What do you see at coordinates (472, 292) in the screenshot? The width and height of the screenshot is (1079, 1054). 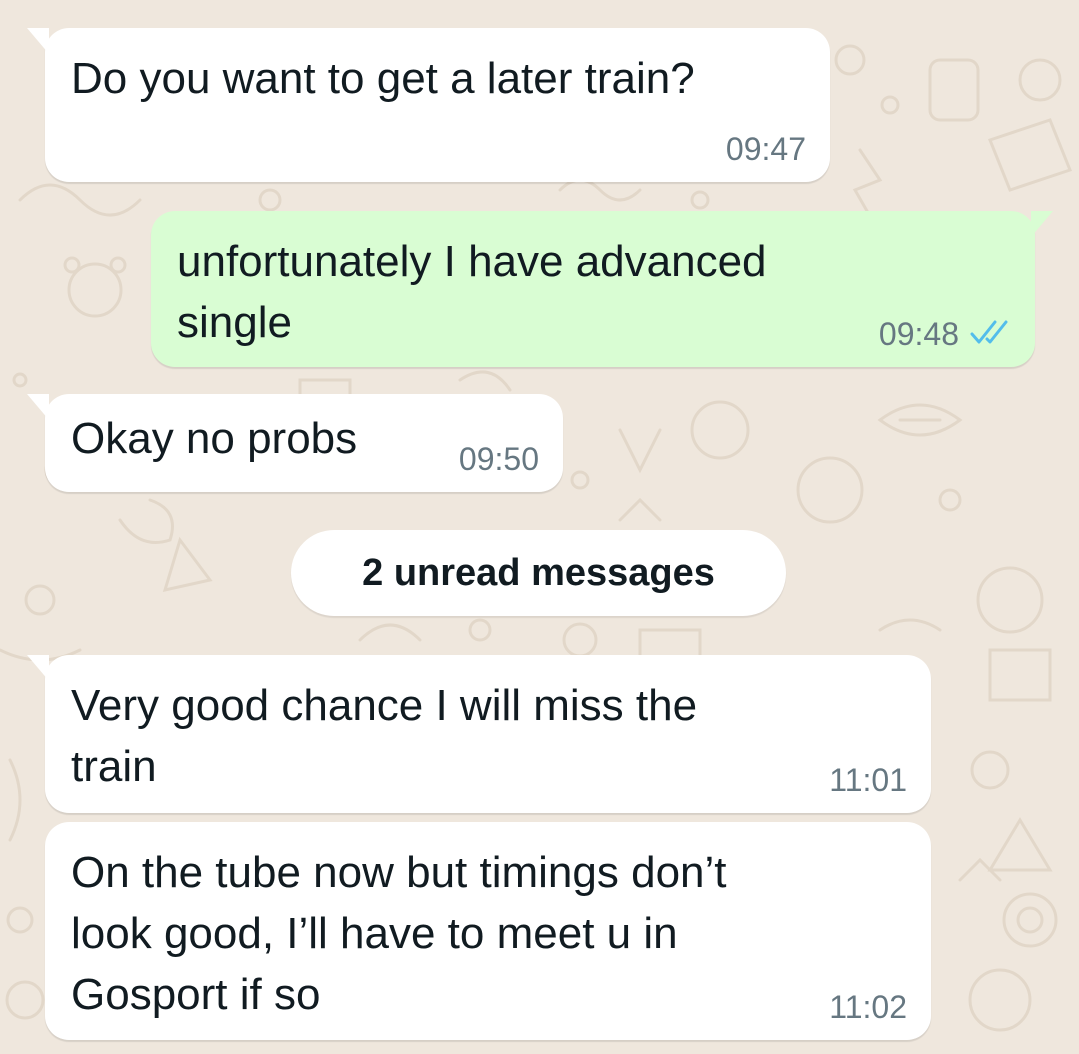 I see `message-text: unfortunately I have advanced single` at bounding box center [472, 292].